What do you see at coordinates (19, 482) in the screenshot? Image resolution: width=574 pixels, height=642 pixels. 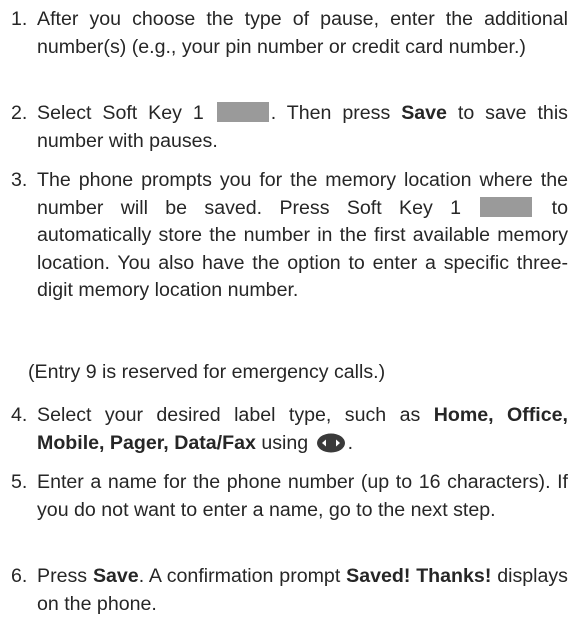 I see `step-number: 5.` at bounding box center [19, 482].